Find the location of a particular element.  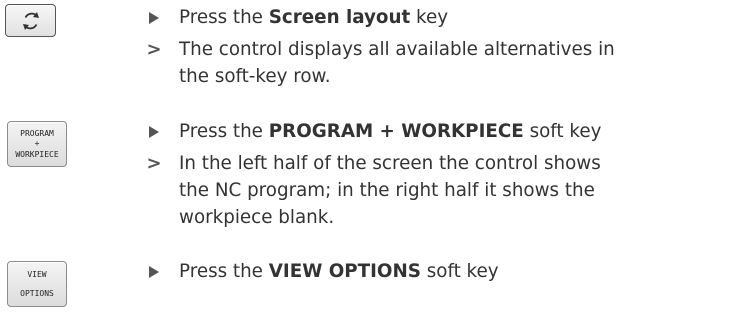

instruction-step: Press the Screen layout key is located at coordinates (299, 17).